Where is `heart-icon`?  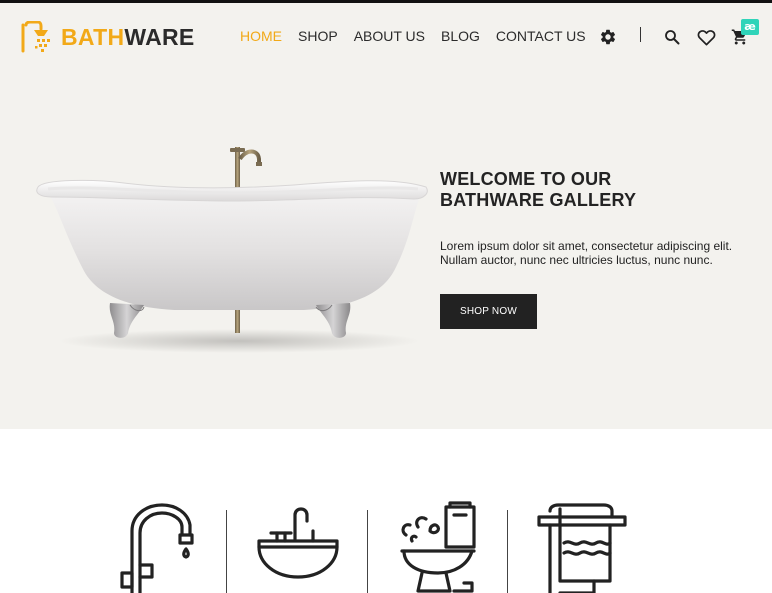
heart-icon is located at coordinates (706, 37).